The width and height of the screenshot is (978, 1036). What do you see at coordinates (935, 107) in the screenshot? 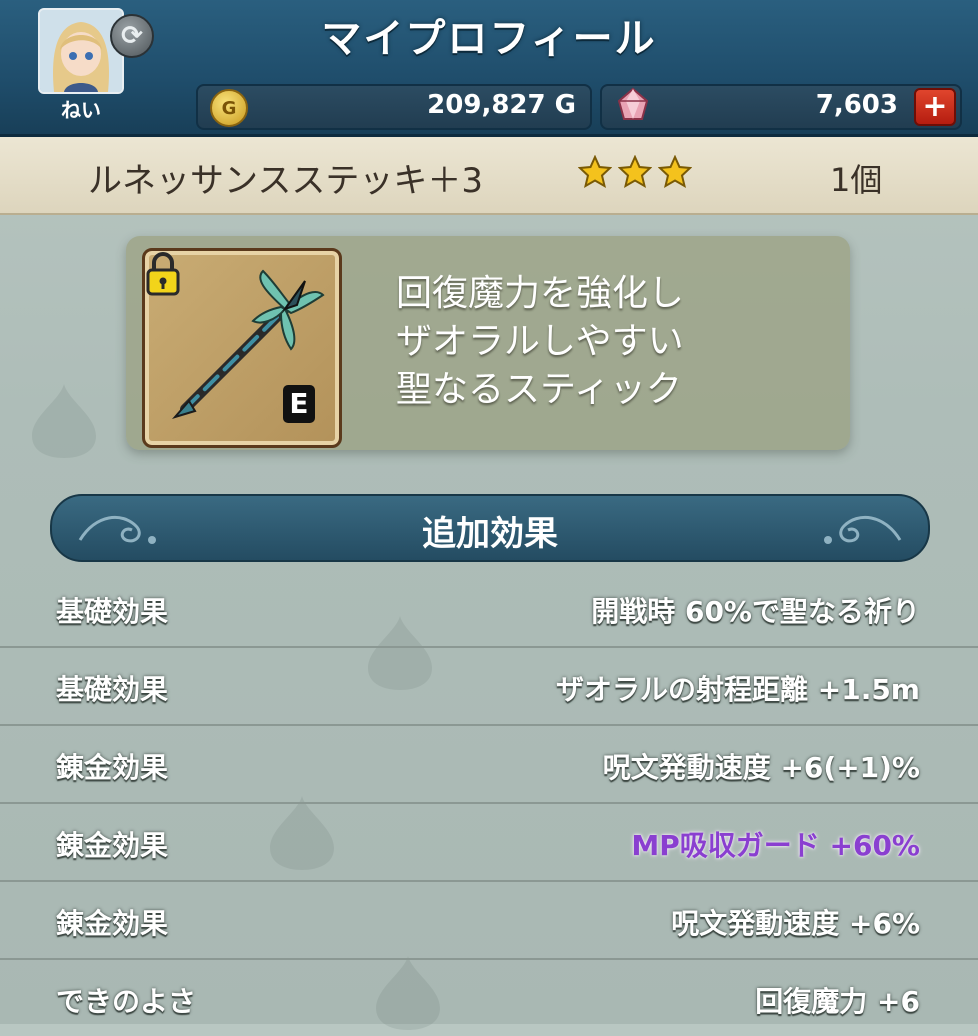
I see `add-gems-button: +` at bounding box center [935, 107].